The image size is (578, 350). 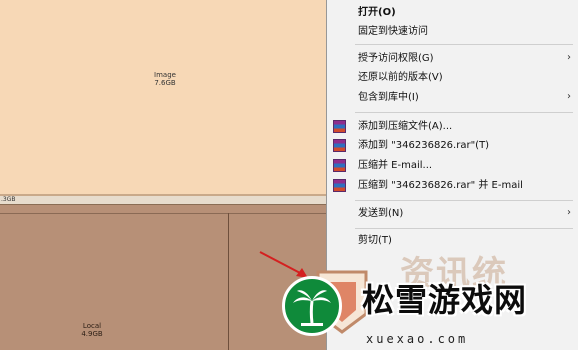 I want to click on menu-item-open: 打开(O), so click(x=452, y=13).